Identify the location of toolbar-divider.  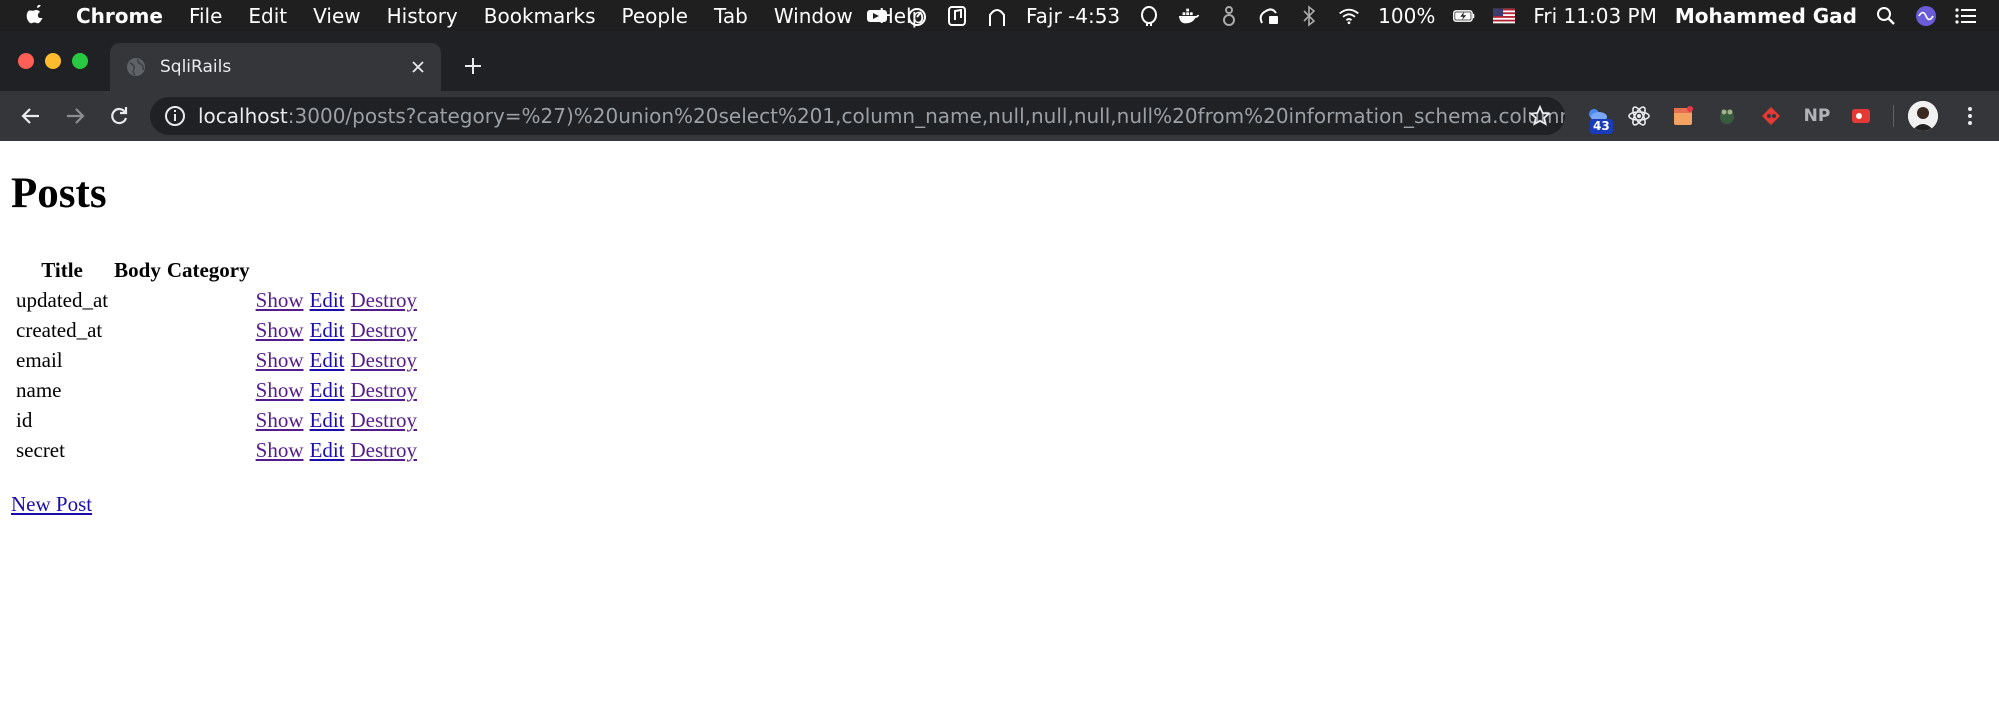
(1893, 116).